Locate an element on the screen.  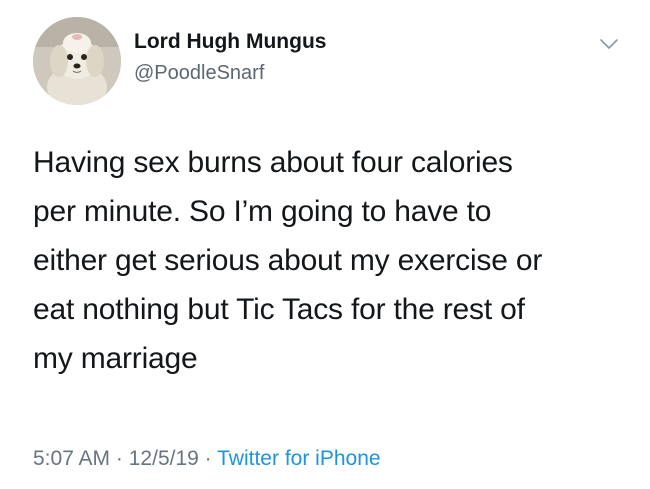
tweet-text-line: either get serious about my exercise or is located at coordinates (288, 260).